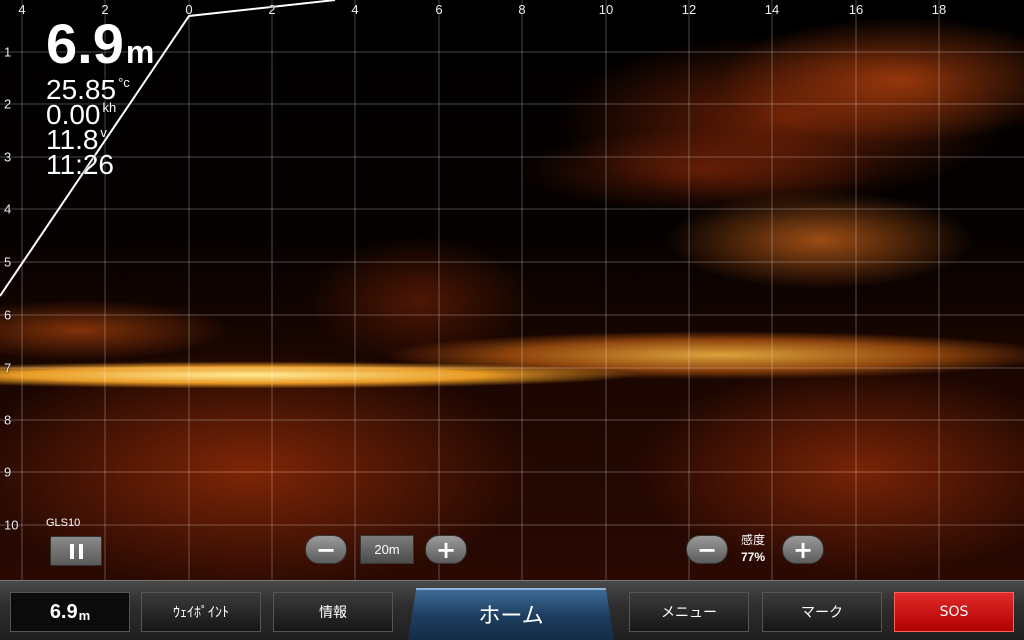  What do you see at coordinates (85, 43) in the screenshot?
I see `depth-value: 6.9` at bounding box center [85, 43].